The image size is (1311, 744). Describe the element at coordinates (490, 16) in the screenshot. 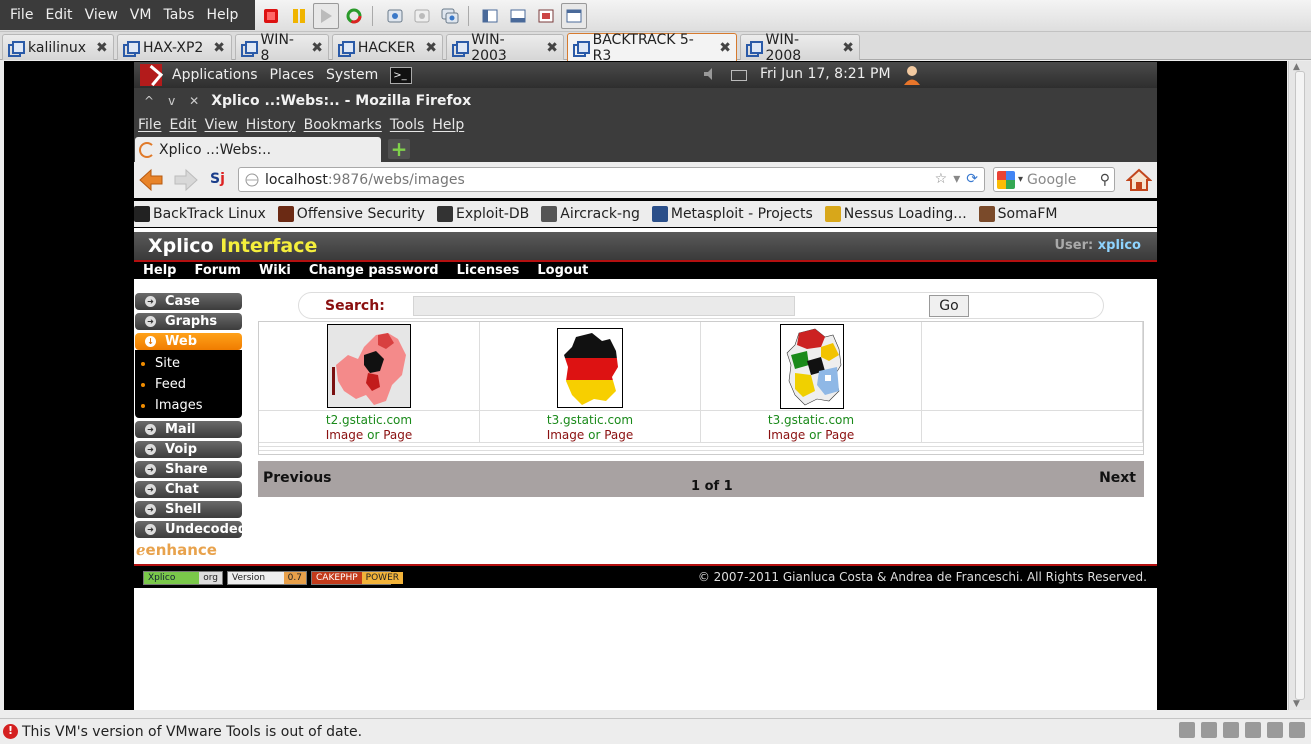

I see `quick-switch-icon` at that location.